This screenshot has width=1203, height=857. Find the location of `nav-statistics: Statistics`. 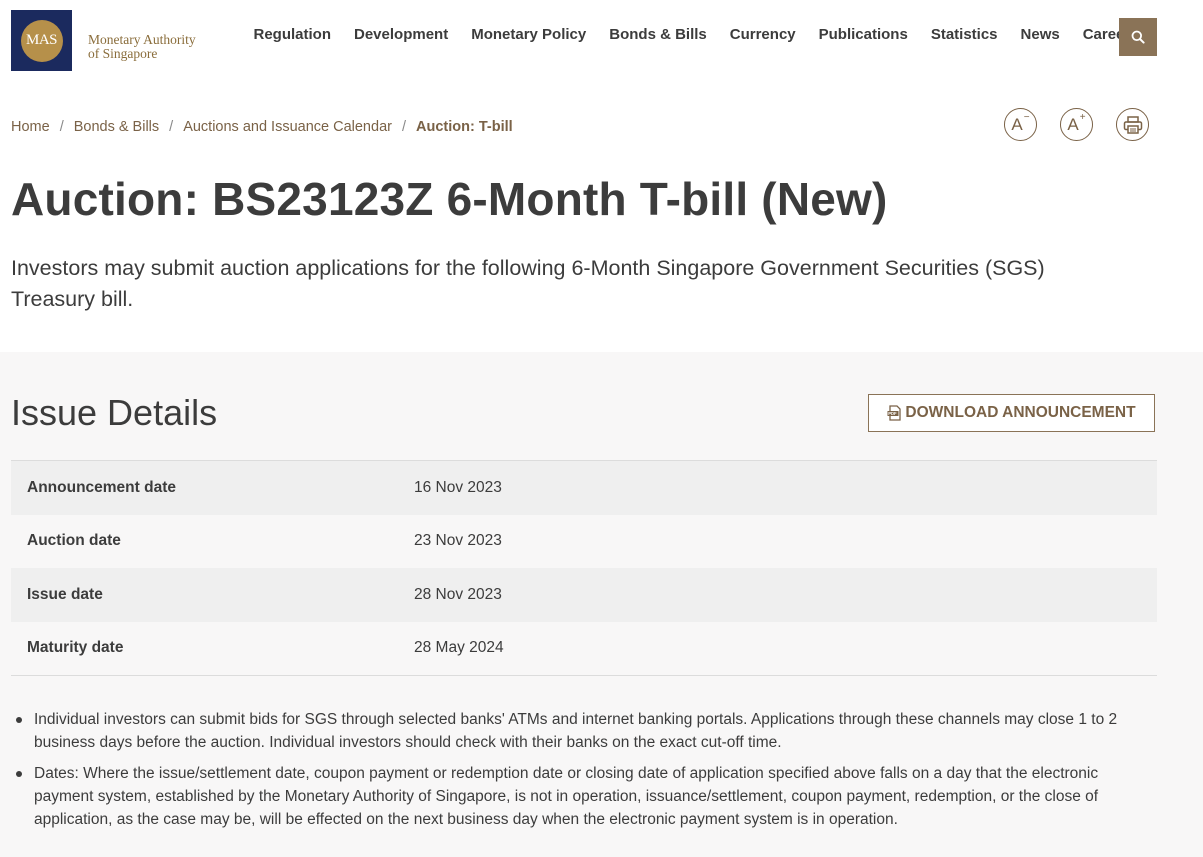

nav-statistics: Statistics is located at coordinates (964, 34).